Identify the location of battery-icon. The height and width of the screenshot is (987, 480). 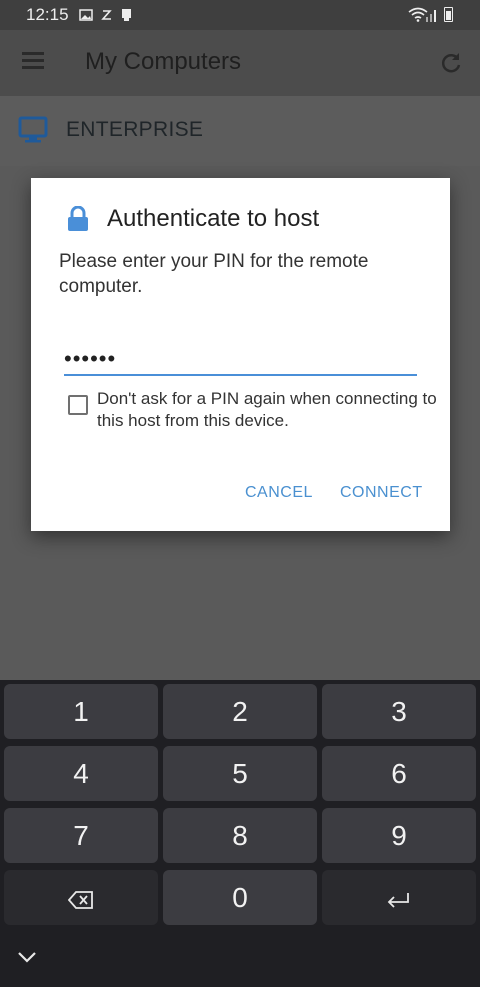
(448, 14).